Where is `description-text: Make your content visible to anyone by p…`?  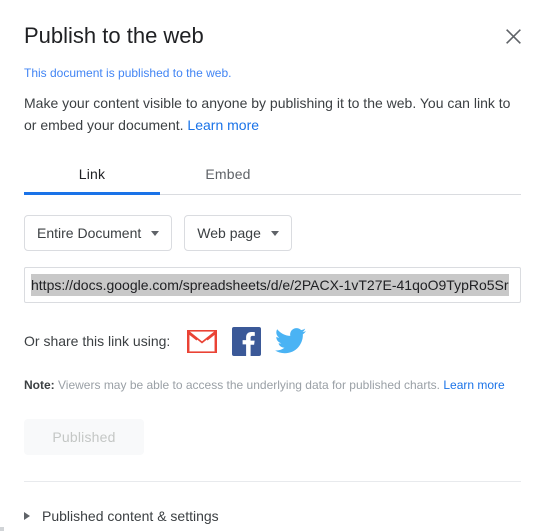 description-text: Make your content visible to anyone by p… is located at coordinates (272, 114).